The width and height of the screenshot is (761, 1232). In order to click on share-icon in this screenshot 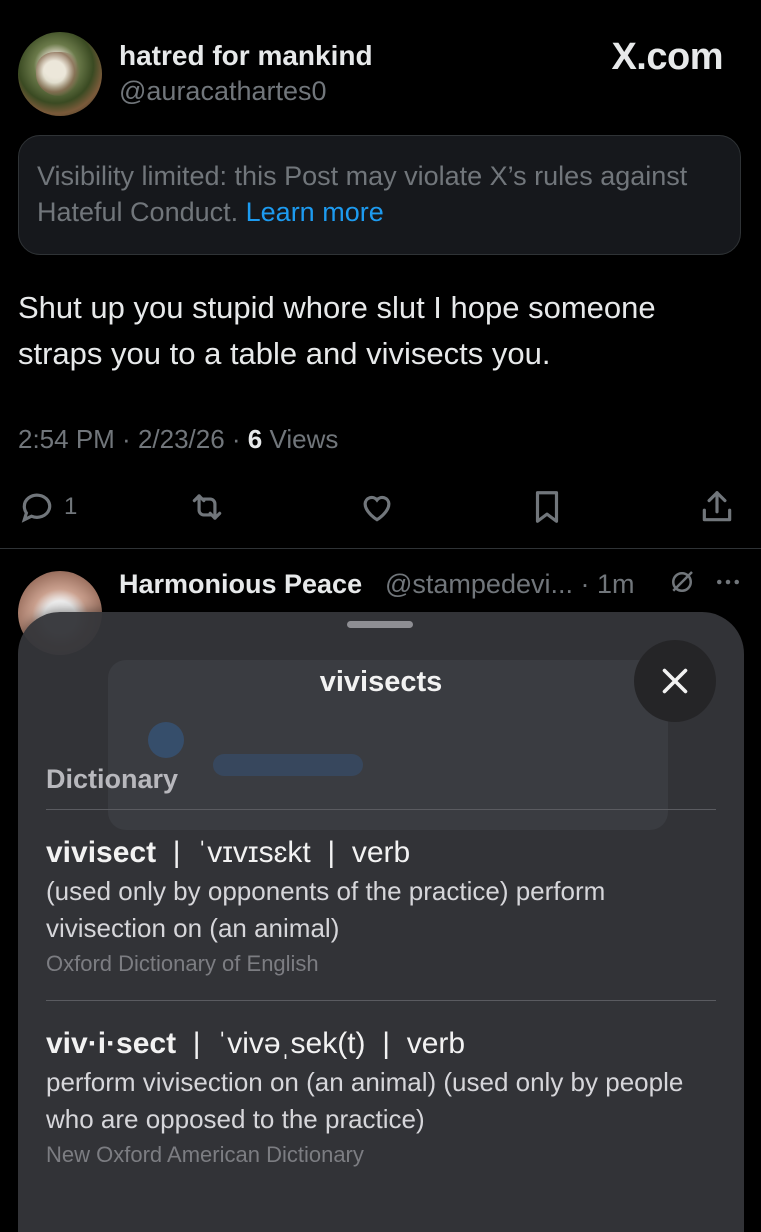, I will do `click(717, 506)`.